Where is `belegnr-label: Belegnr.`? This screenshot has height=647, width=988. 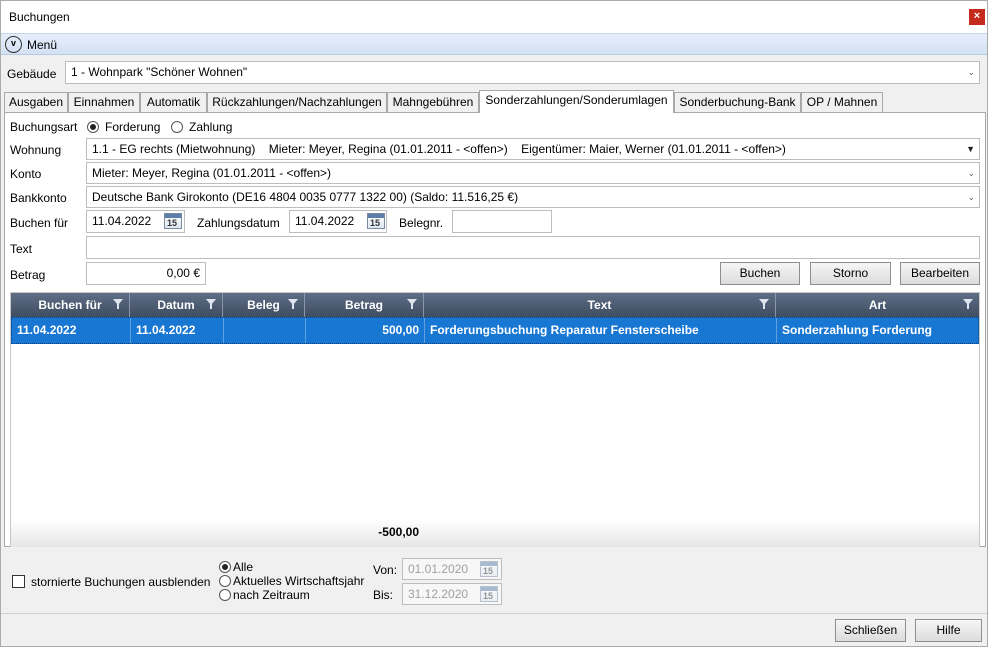
belegnr-label: Belegnr. is located at coordinates (421, 223).